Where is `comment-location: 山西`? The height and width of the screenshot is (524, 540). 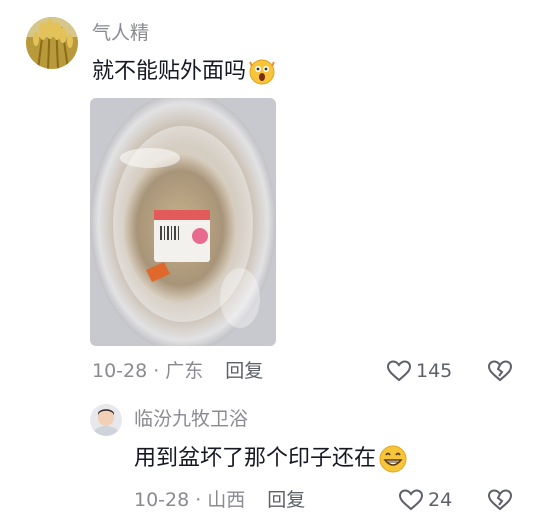 comment-location: 山西 is located at coordinates (226, 500).